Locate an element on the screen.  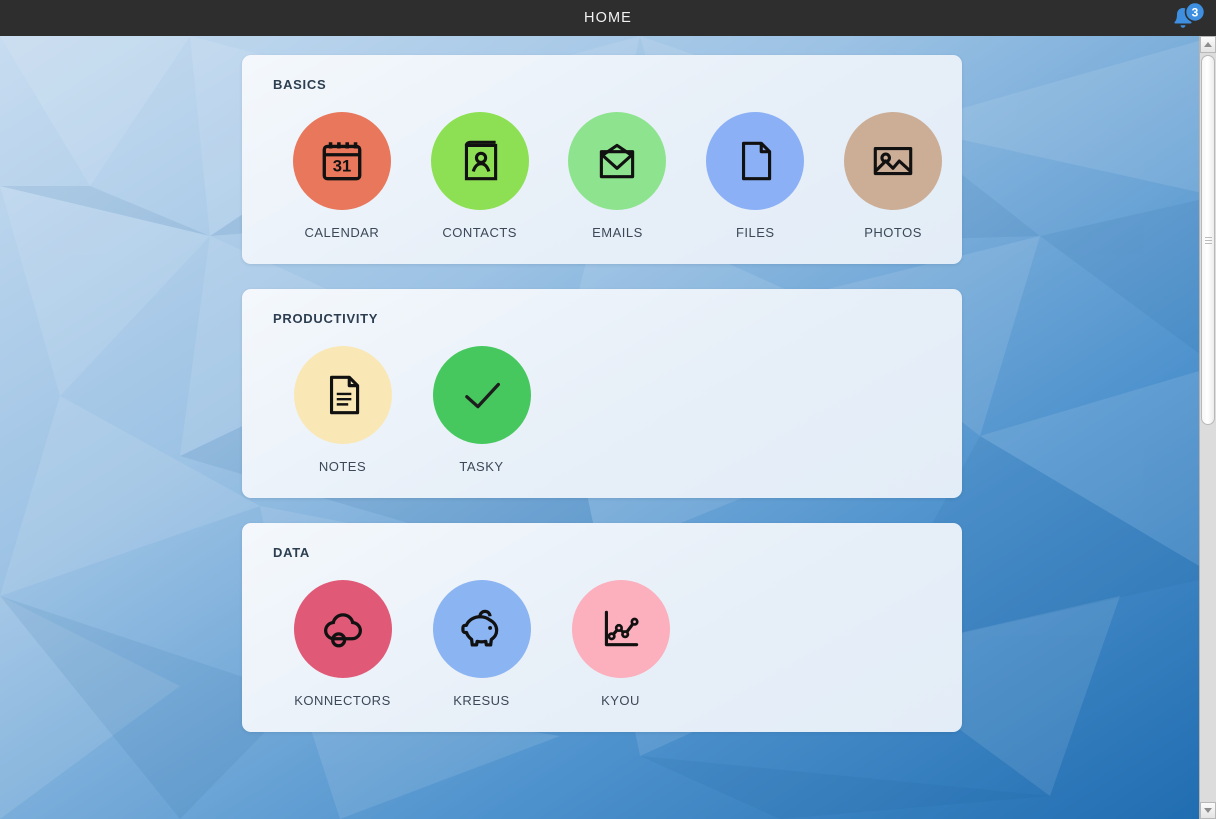
address-book-icon is located at coordinates (480, 160).